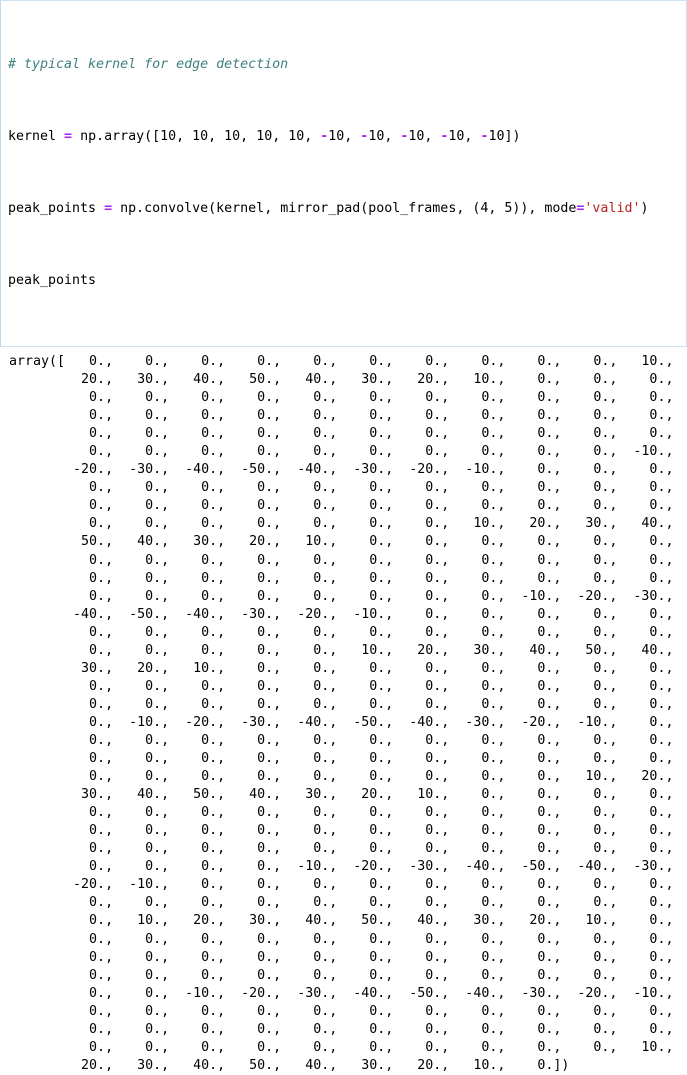  What do you see at coordinates (52, 208) in the screenshot?
I see `variable-peak-points: peak_points` at bounding box center [52, 208].